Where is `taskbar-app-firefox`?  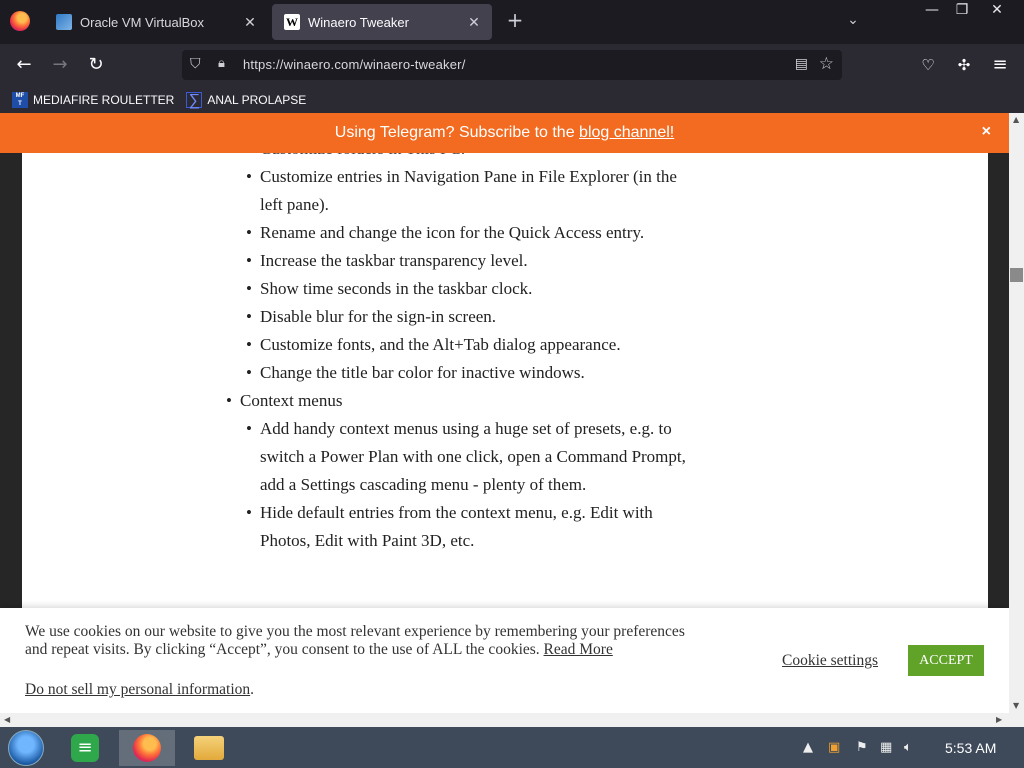
taskbar-app-firefox is located at coordinates (147, 748).